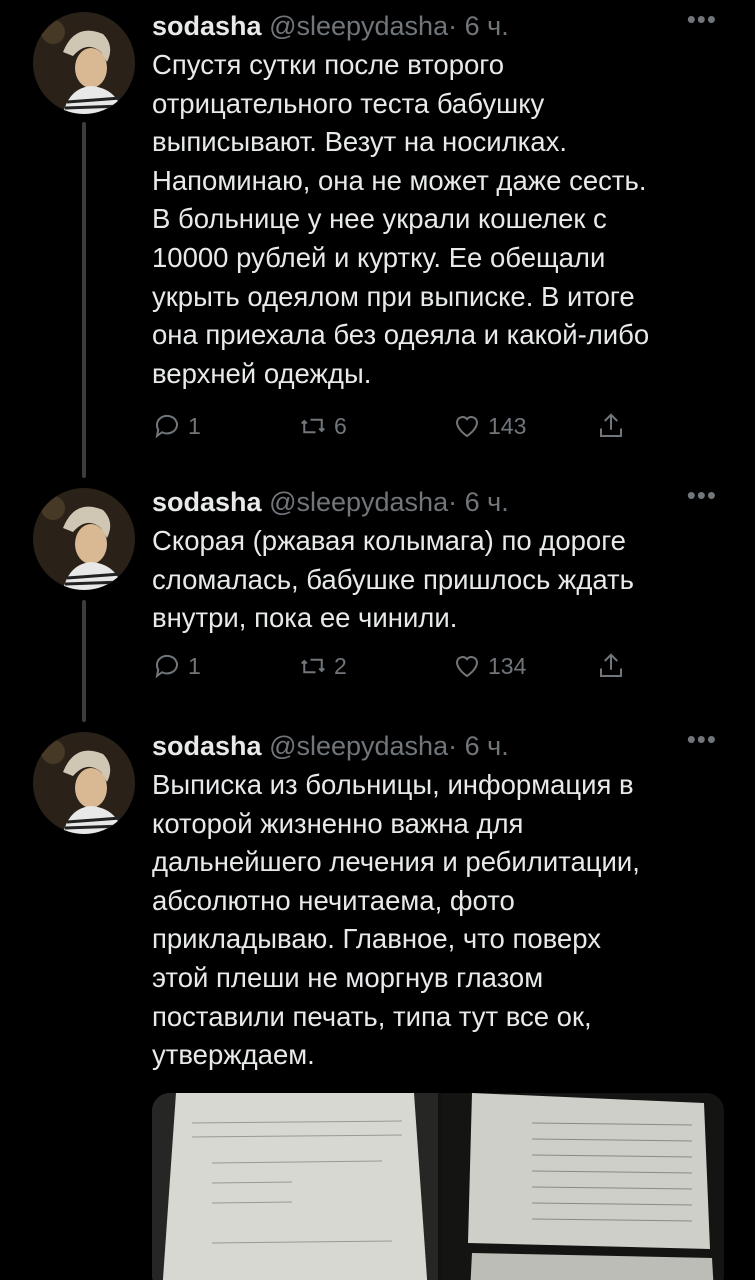 This screenshot has width=755, height=1280. I want to click on like-button: 134, so click(489, 666).